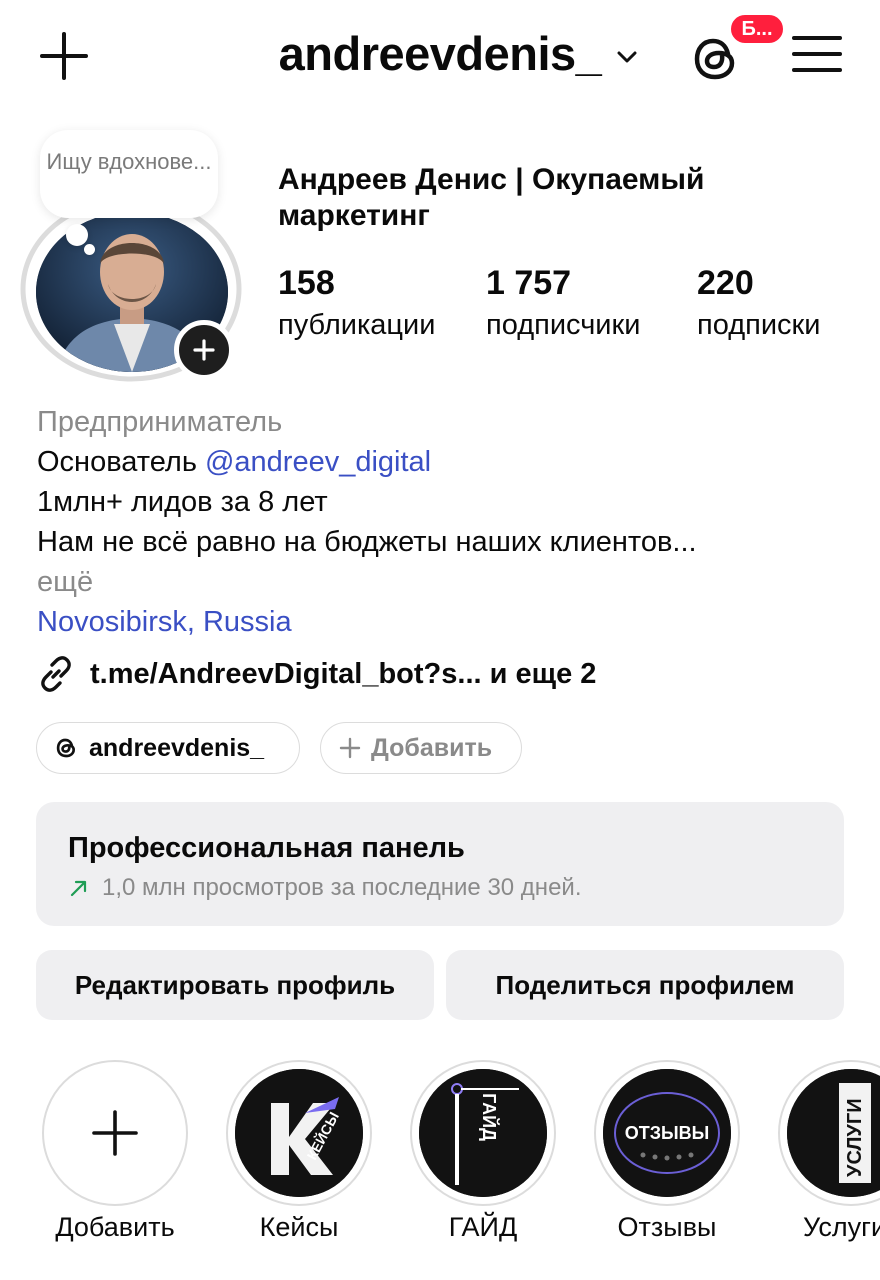 The image size is (880, 1280). Describe the element at coordinates (817, 57) in the screenshot. I see `hamburger-menu-icon` at that location.